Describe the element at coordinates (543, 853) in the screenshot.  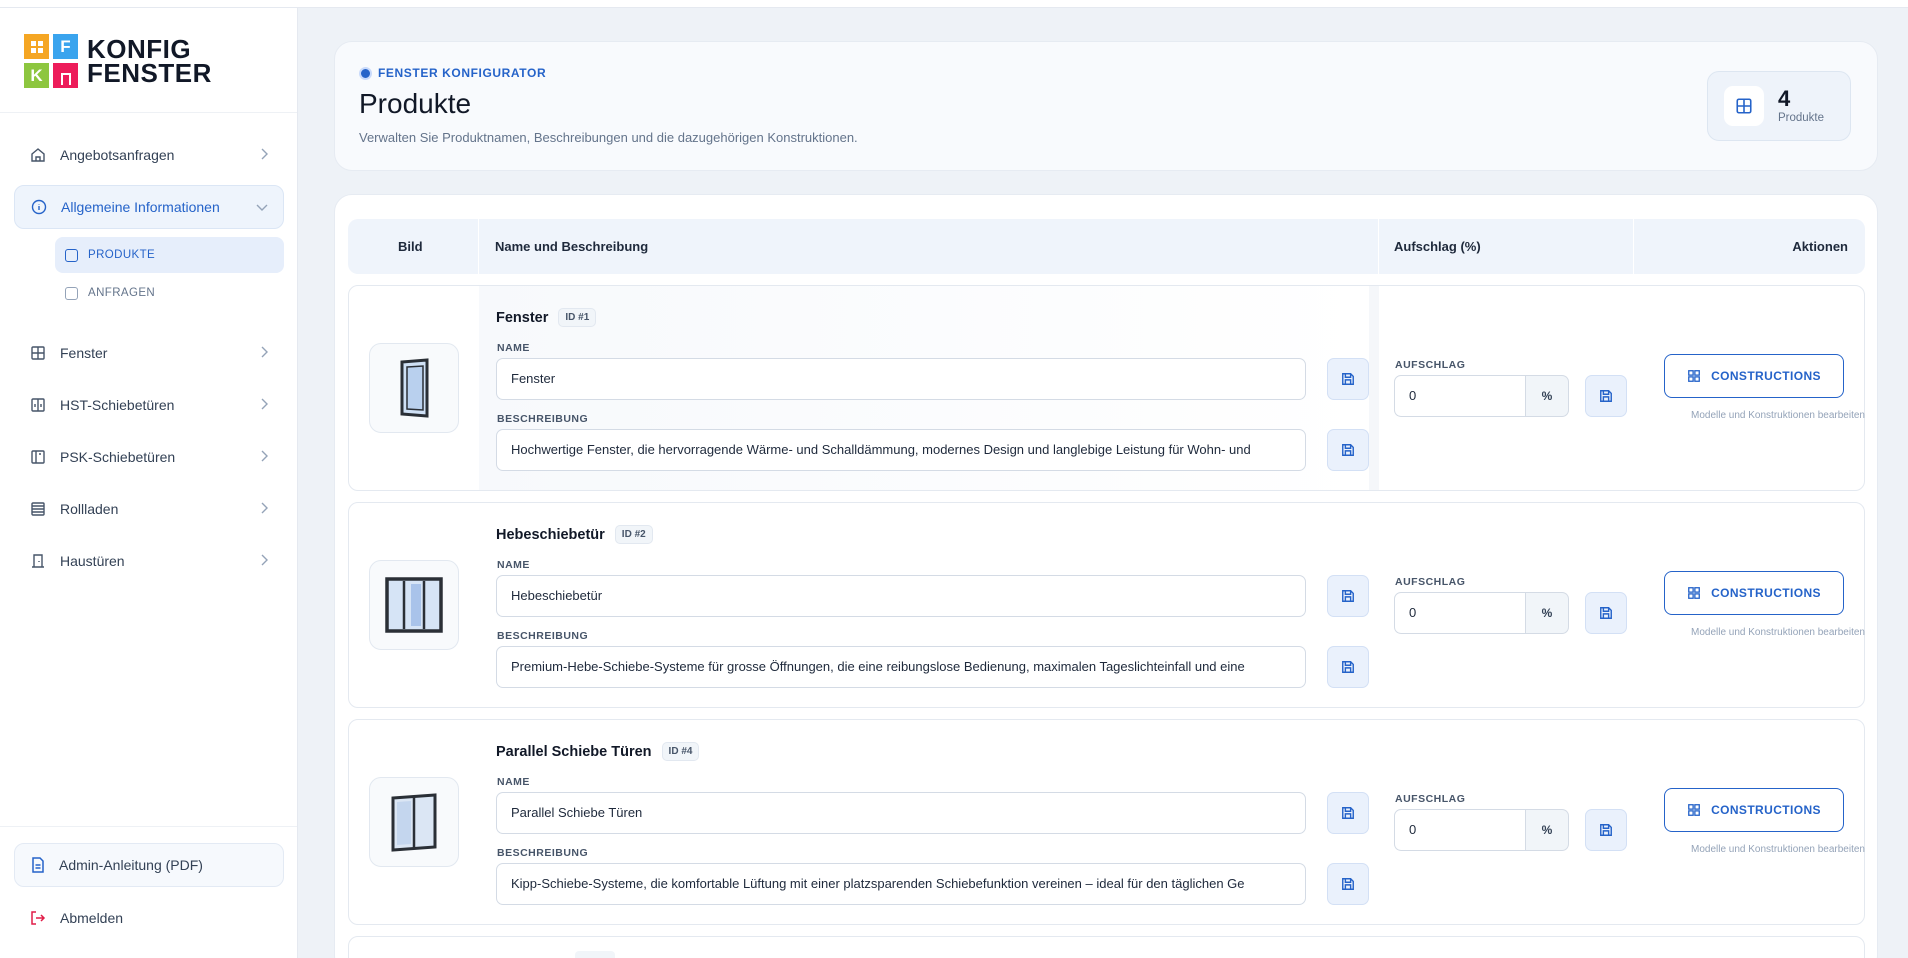
I see `description-field-label: BESCHREIBUNG` at that location.